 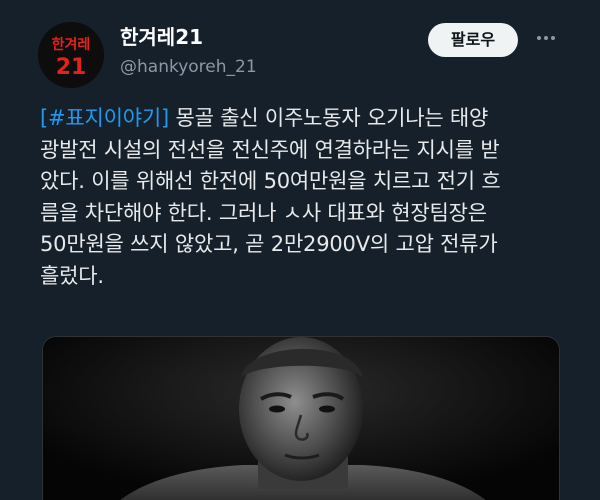 What do you see at coordinates (44, 118) in the screenshot?
I see `hashtag-bracket-open: [` at bounding box center [44, 118].